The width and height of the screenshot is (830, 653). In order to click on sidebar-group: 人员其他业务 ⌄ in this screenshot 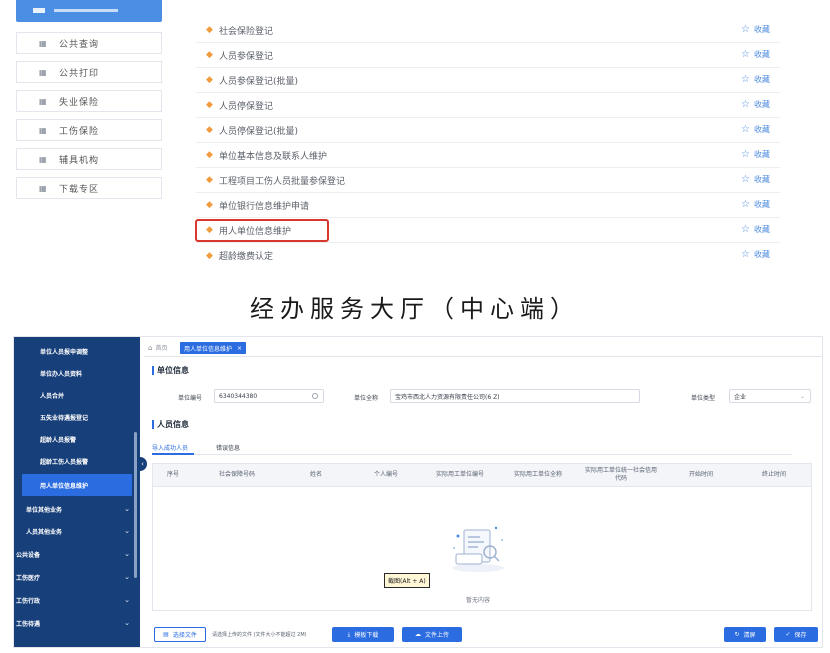, I will do `click(74, 531)`.